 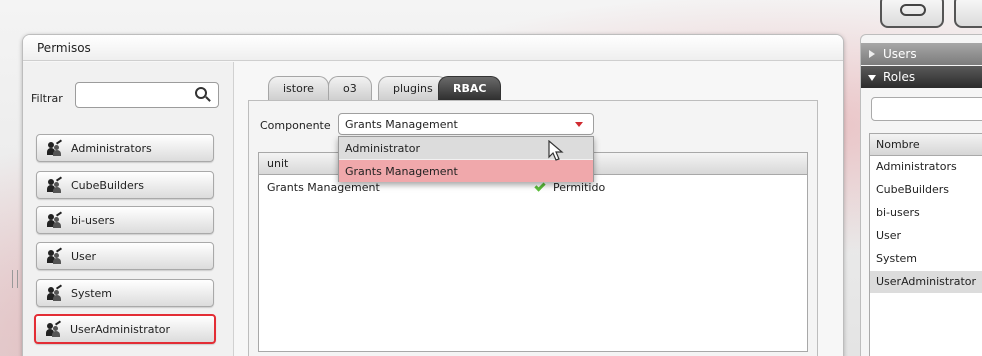 What do you see at coordinates (466, 171) in the screenshot?
I see `dropdown-option-grants-management: Grants Management` at bounding box center [466, 171].